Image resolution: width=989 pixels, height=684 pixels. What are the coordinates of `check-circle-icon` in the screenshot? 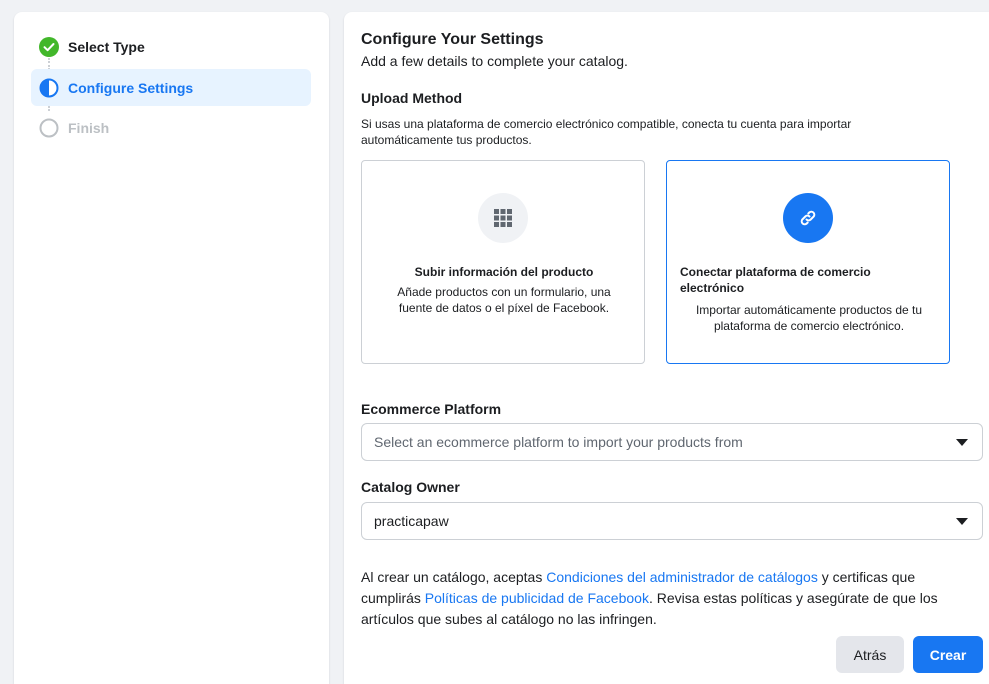 It's located at (49, 46).